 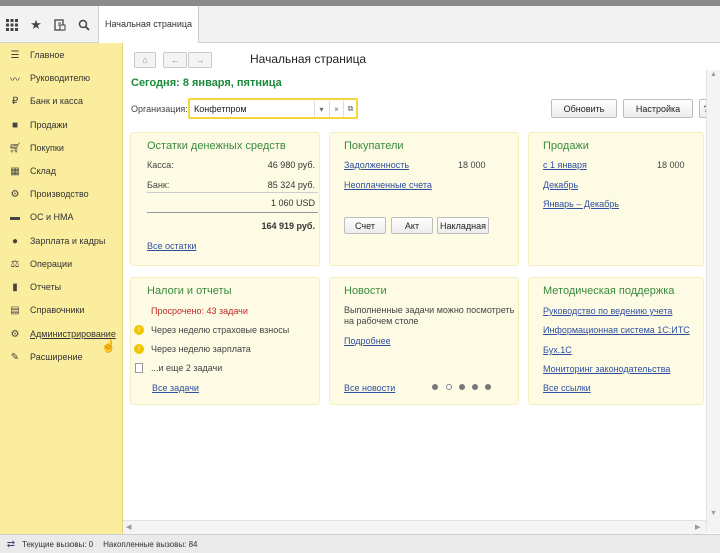 What do you see at coordinates (350, 109) in the screenshot?
I see `open-link-icon: ⧉` at bounding box center [350, 109].